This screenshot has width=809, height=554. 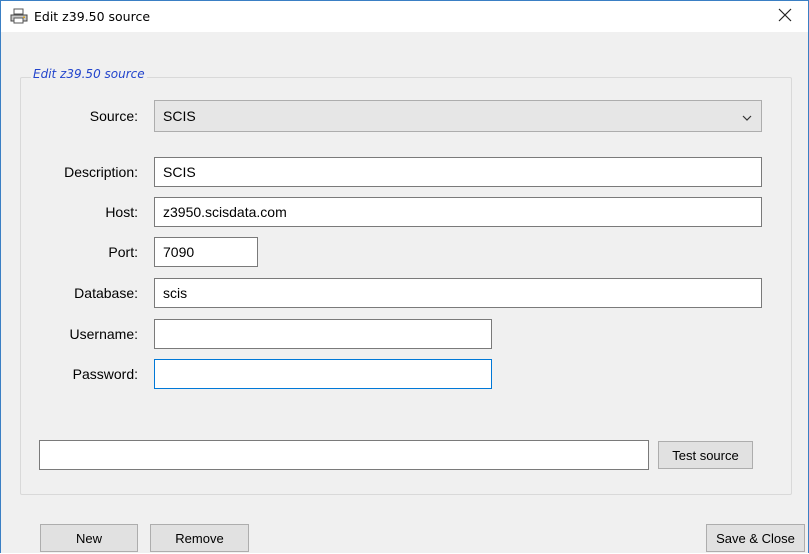 I want to click on new-button-label: New, so click(x=88, y=538).